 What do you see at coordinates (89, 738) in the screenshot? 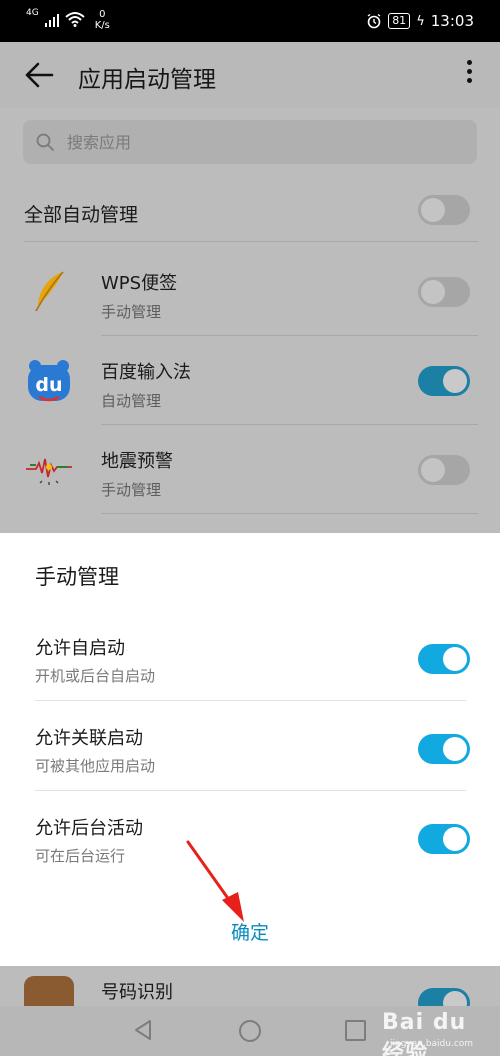
I see `option-title: 允许关联启动` at bounding box center [89, 738].